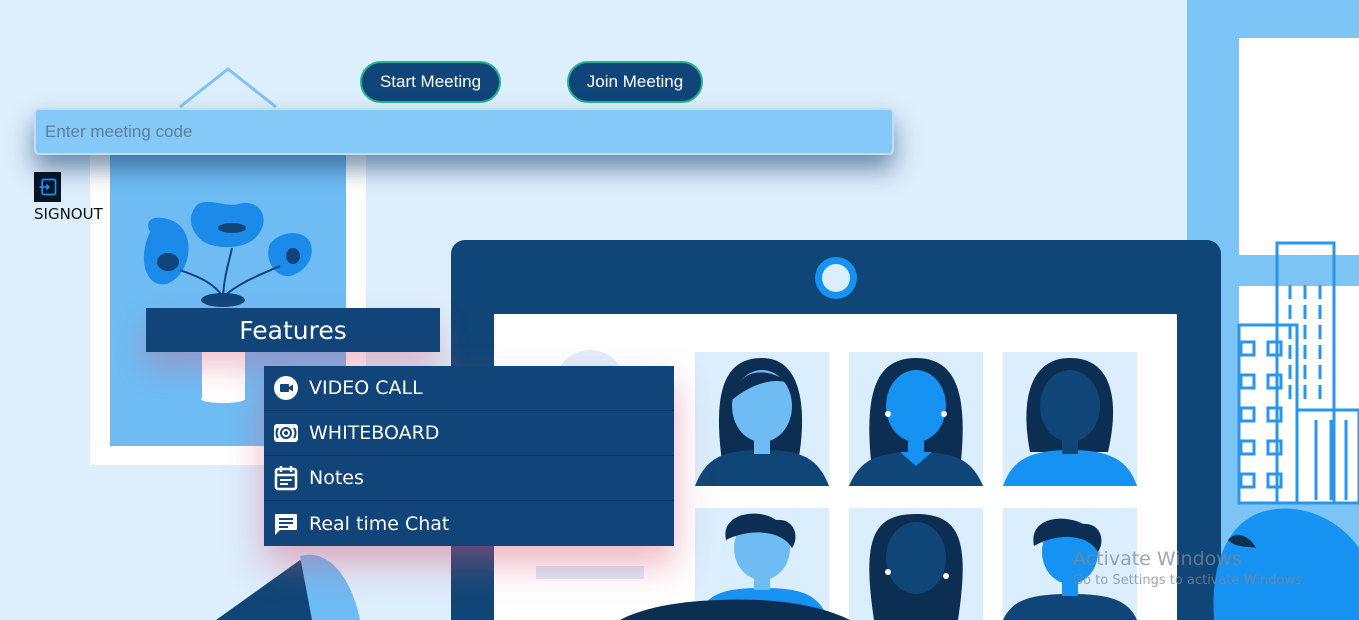  Describe the element at coordinates (293, 330) in the screenshot. I see `features-heading: Features` at that location.